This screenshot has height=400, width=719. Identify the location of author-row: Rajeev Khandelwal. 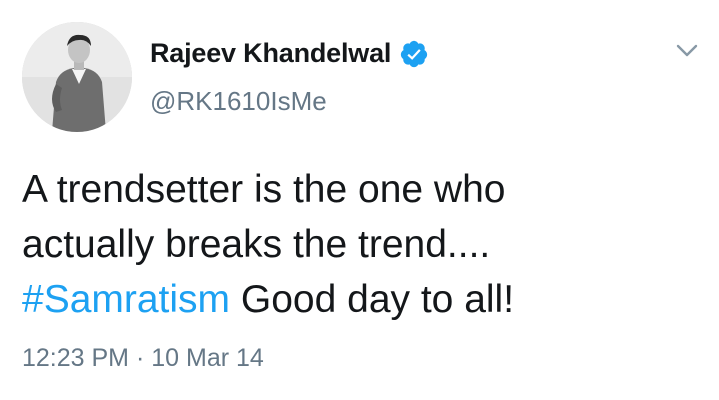
(289, 53).